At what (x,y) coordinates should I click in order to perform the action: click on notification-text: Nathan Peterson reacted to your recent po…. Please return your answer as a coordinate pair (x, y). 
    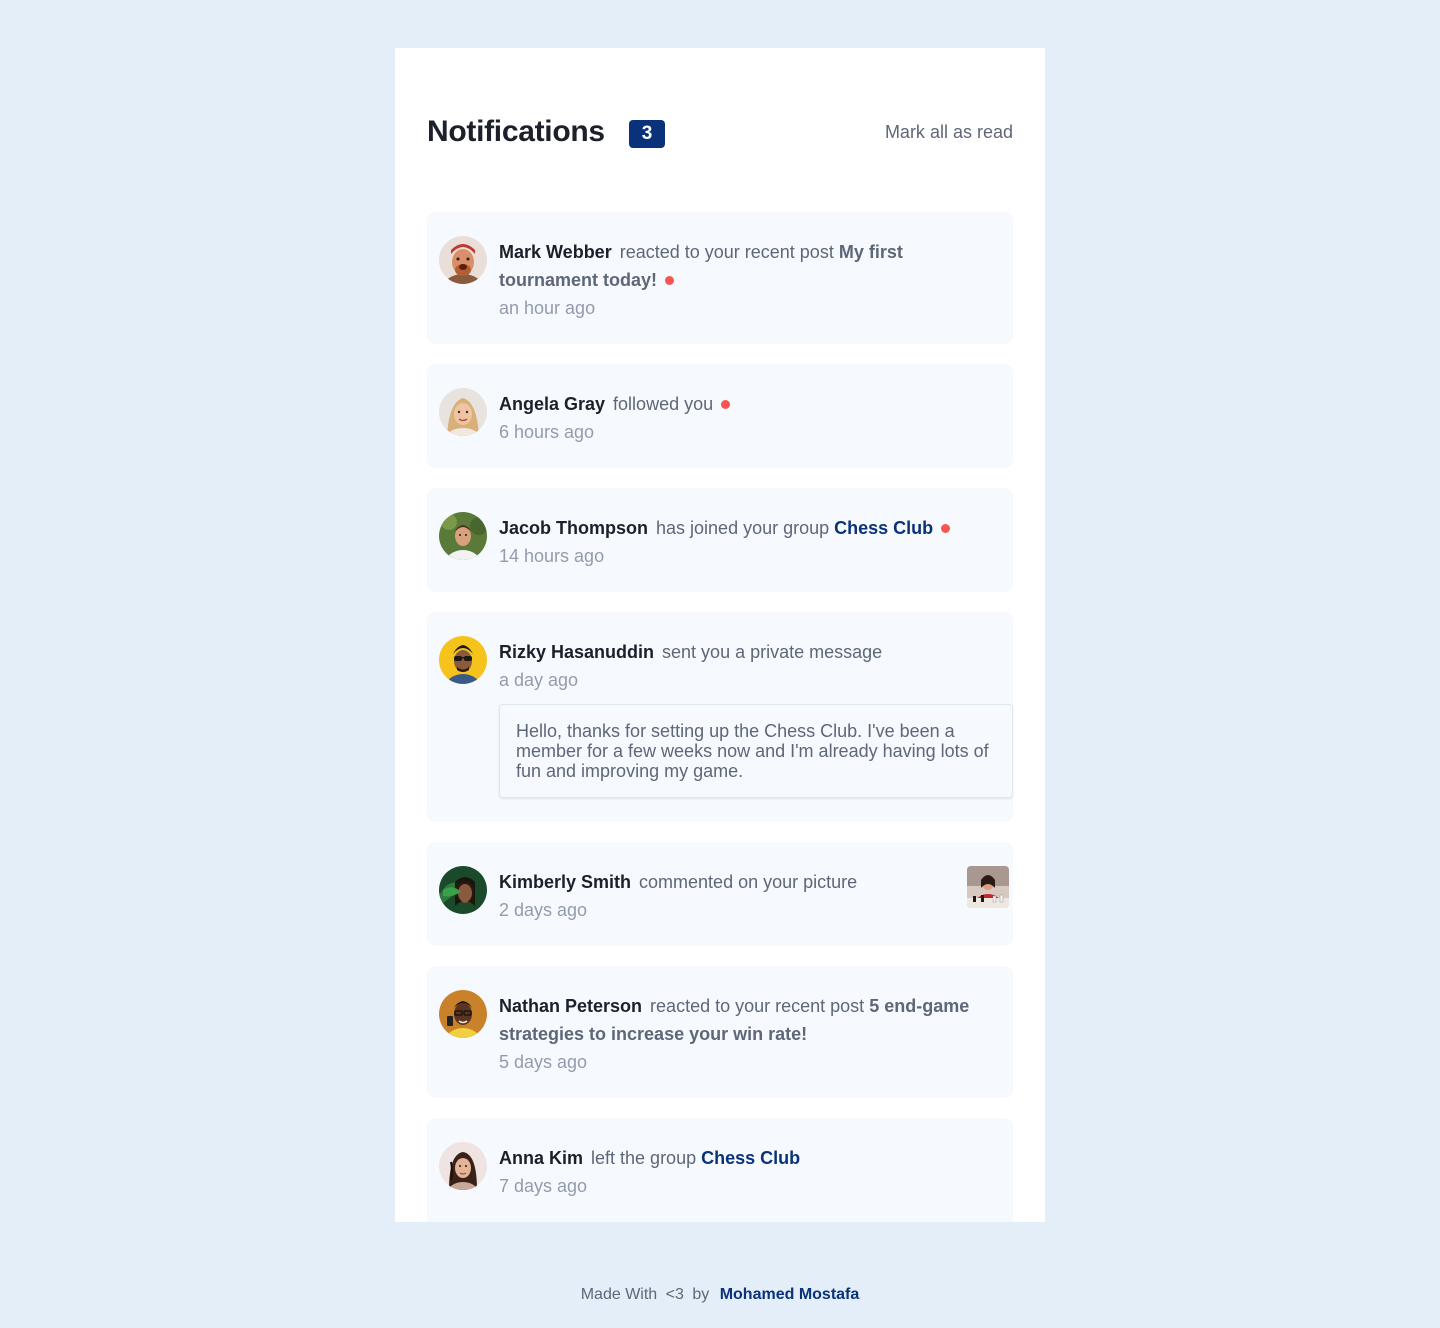
    Looking at the image, I should click on (749, 1034).